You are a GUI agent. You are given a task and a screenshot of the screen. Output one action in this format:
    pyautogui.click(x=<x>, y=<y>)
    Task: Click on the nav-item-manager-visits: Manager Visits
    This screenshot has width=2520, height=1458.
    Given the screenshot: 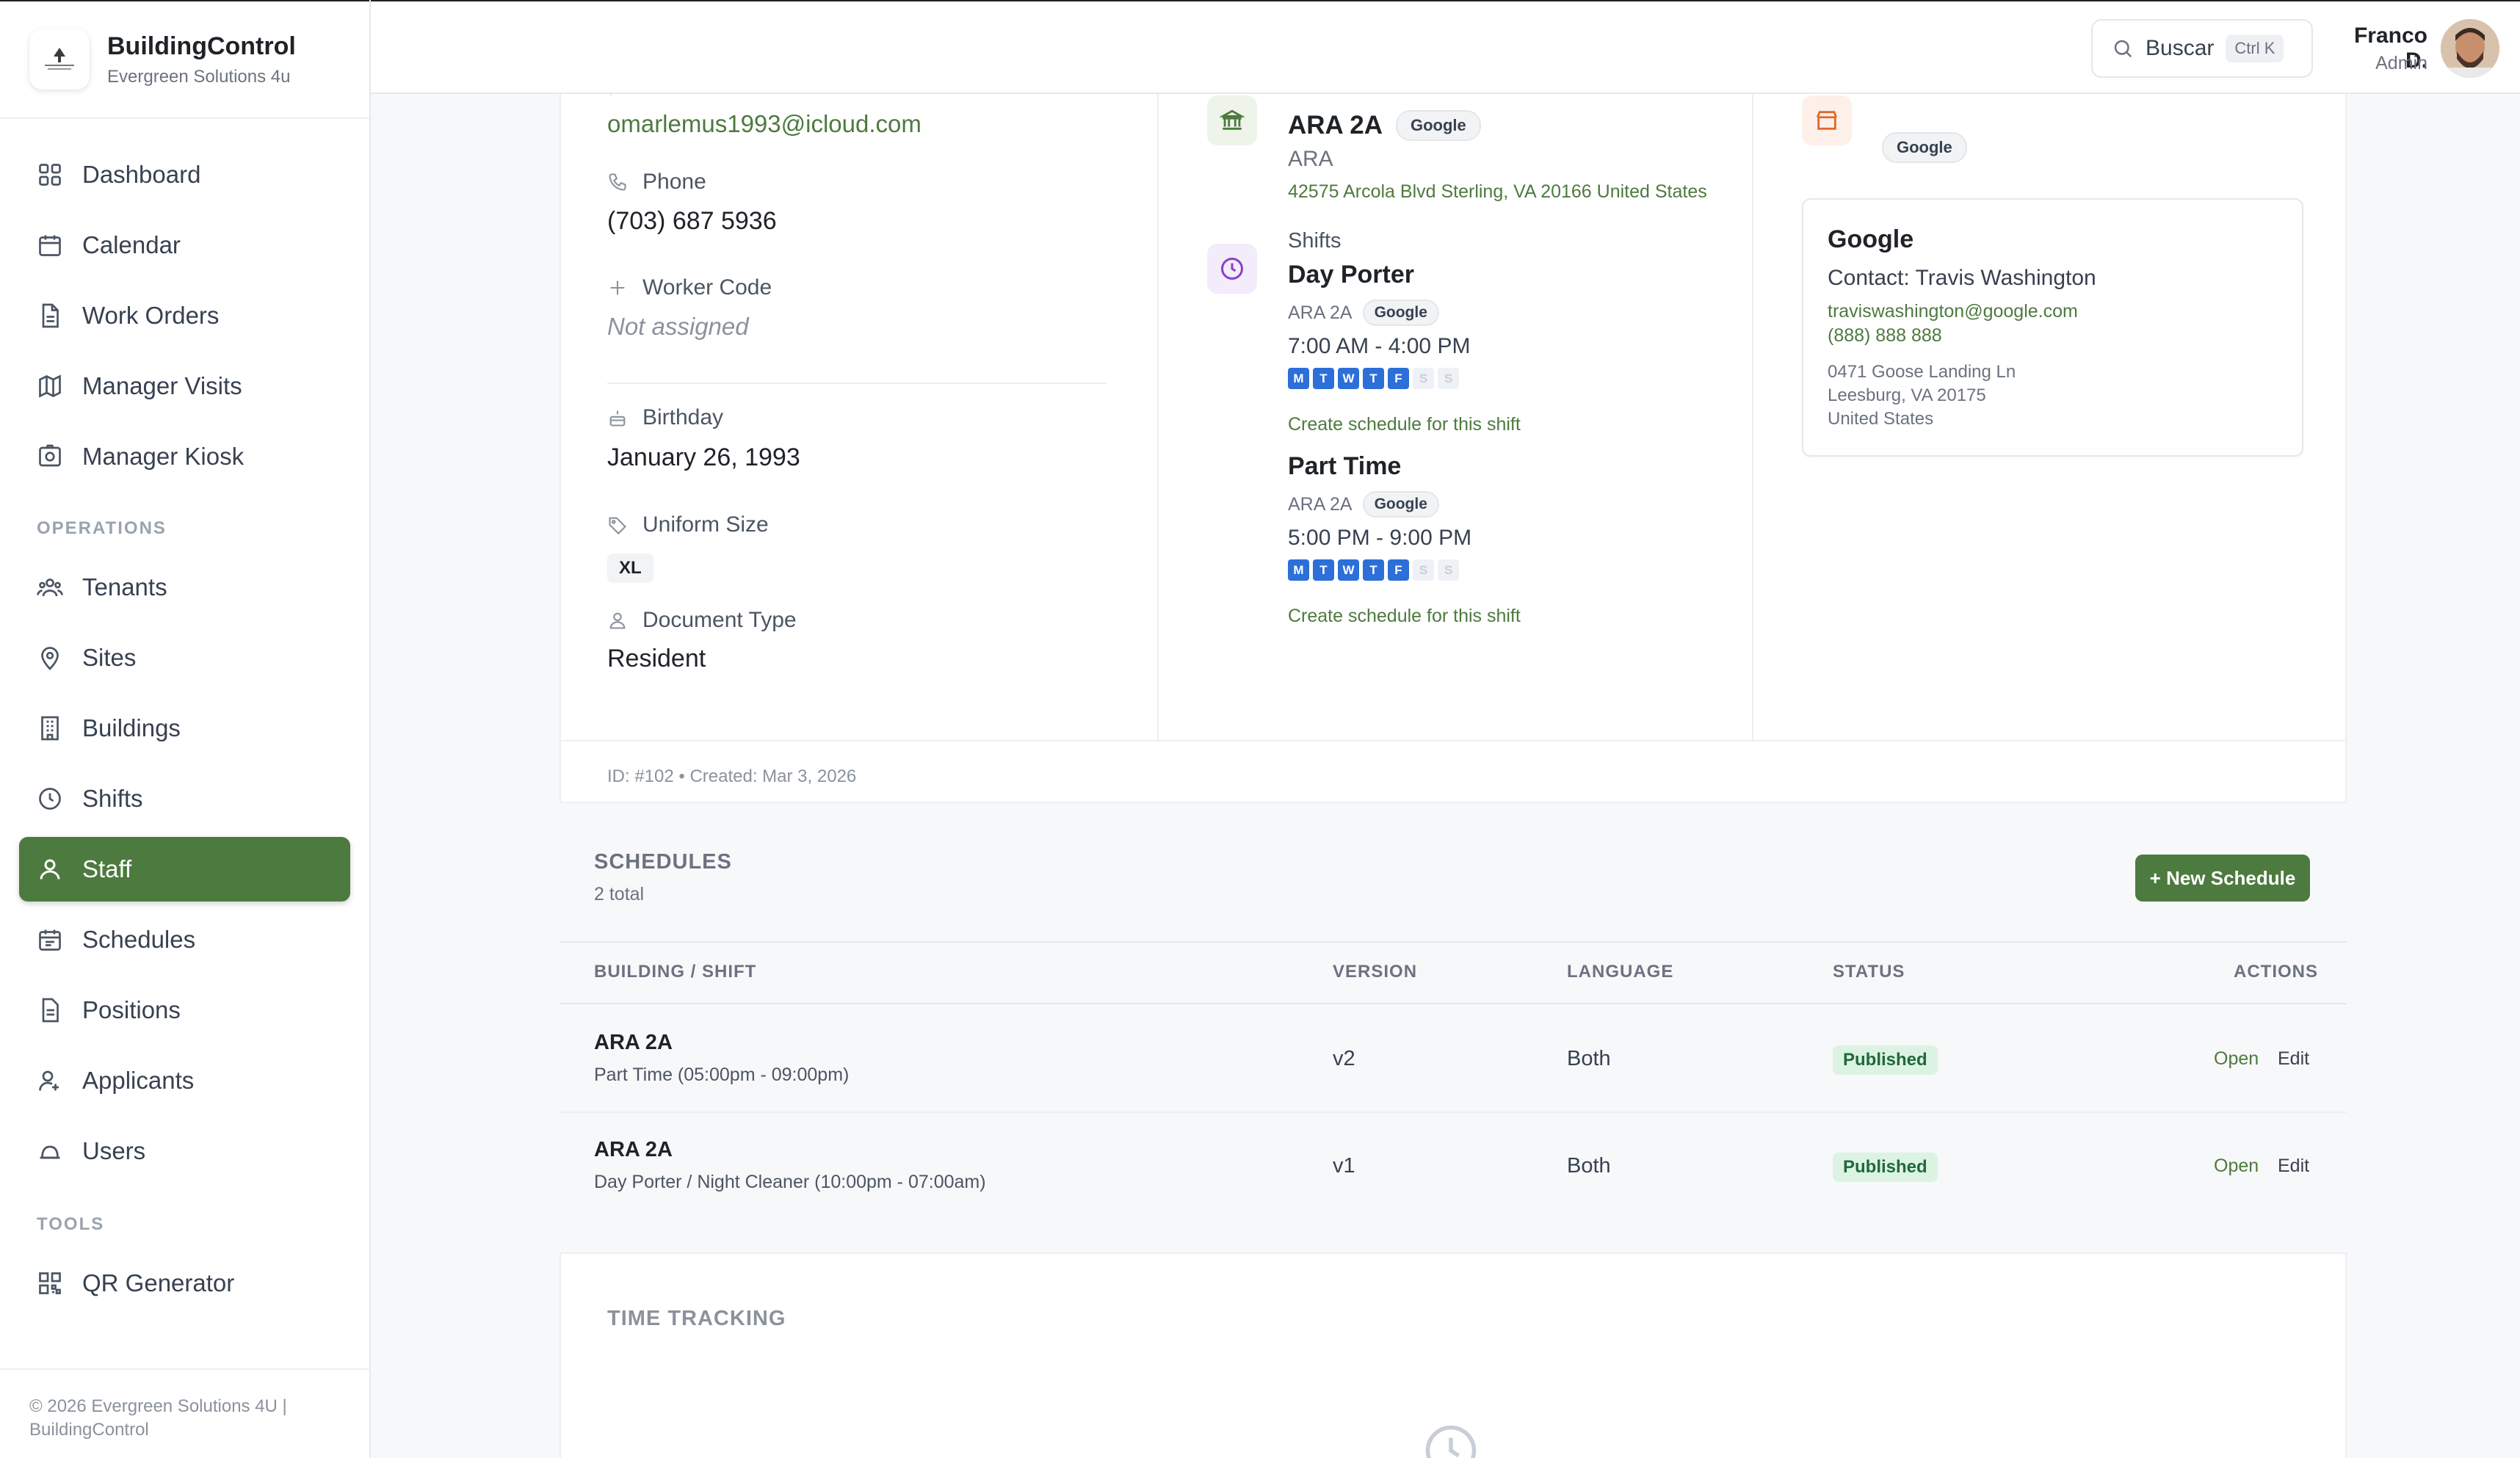 What is the action you would take?
    pyautogui.click(x=184, y=386)
    